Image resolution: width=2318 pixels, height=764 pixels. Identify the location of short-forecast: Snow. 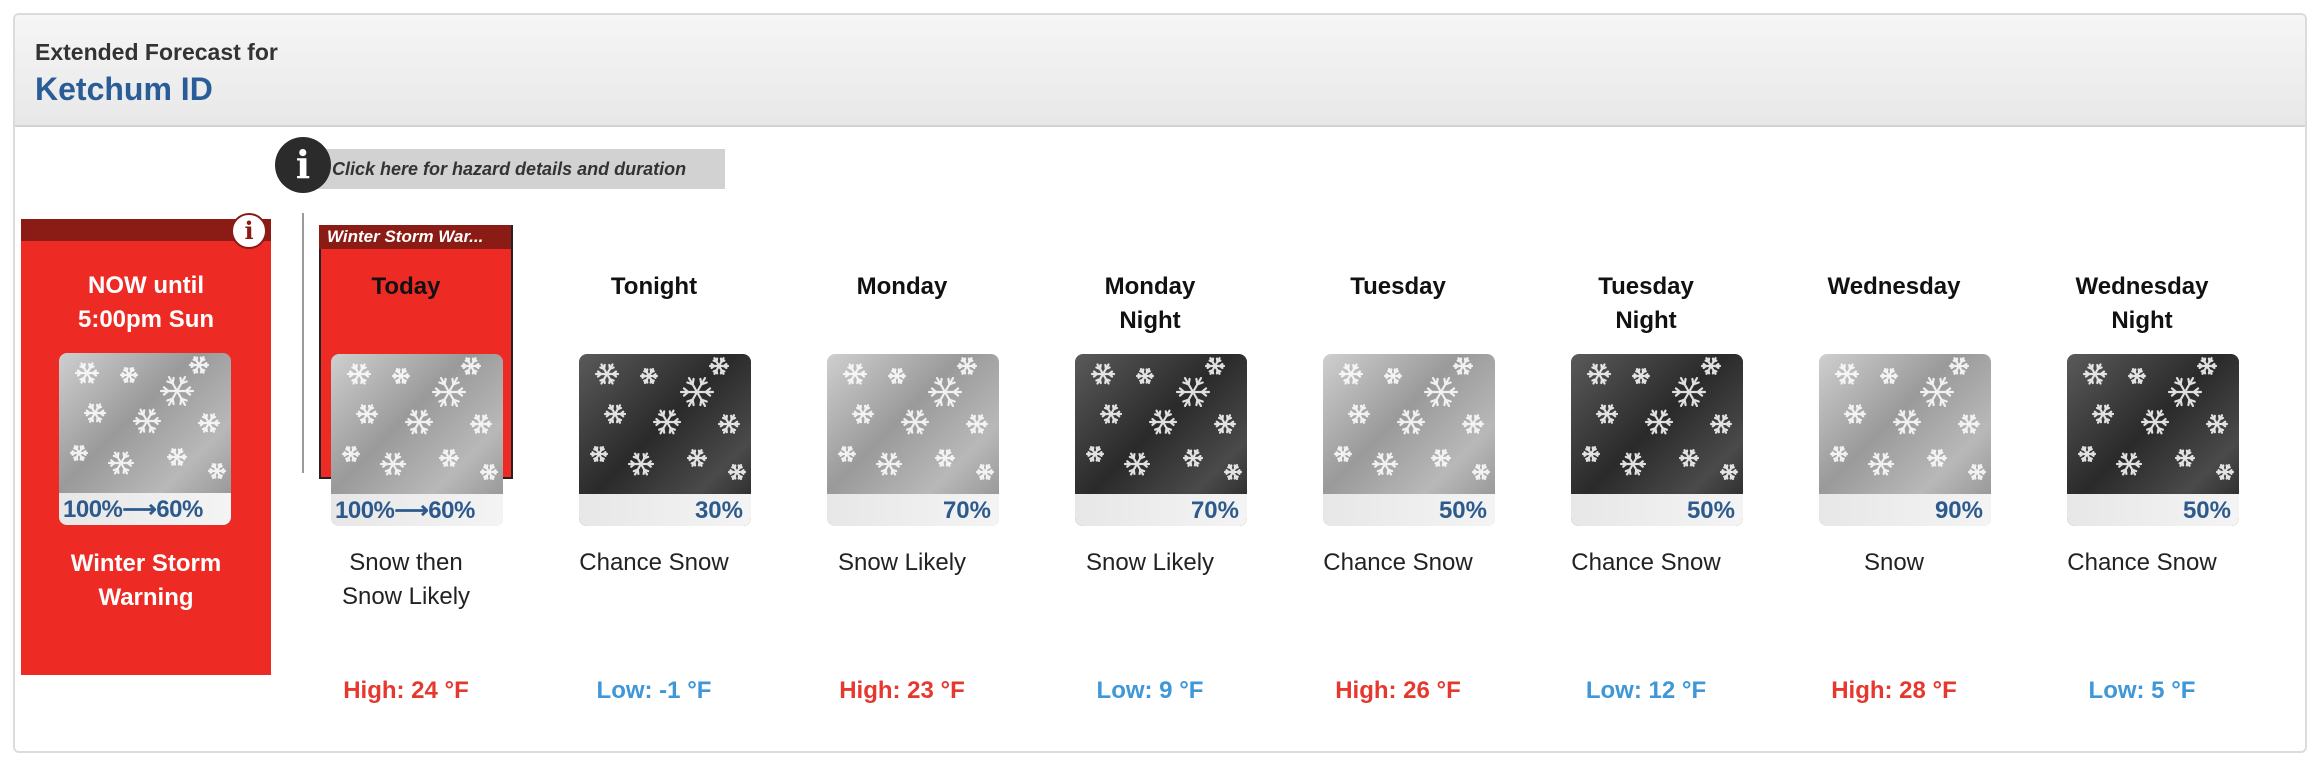
(1894, 563).